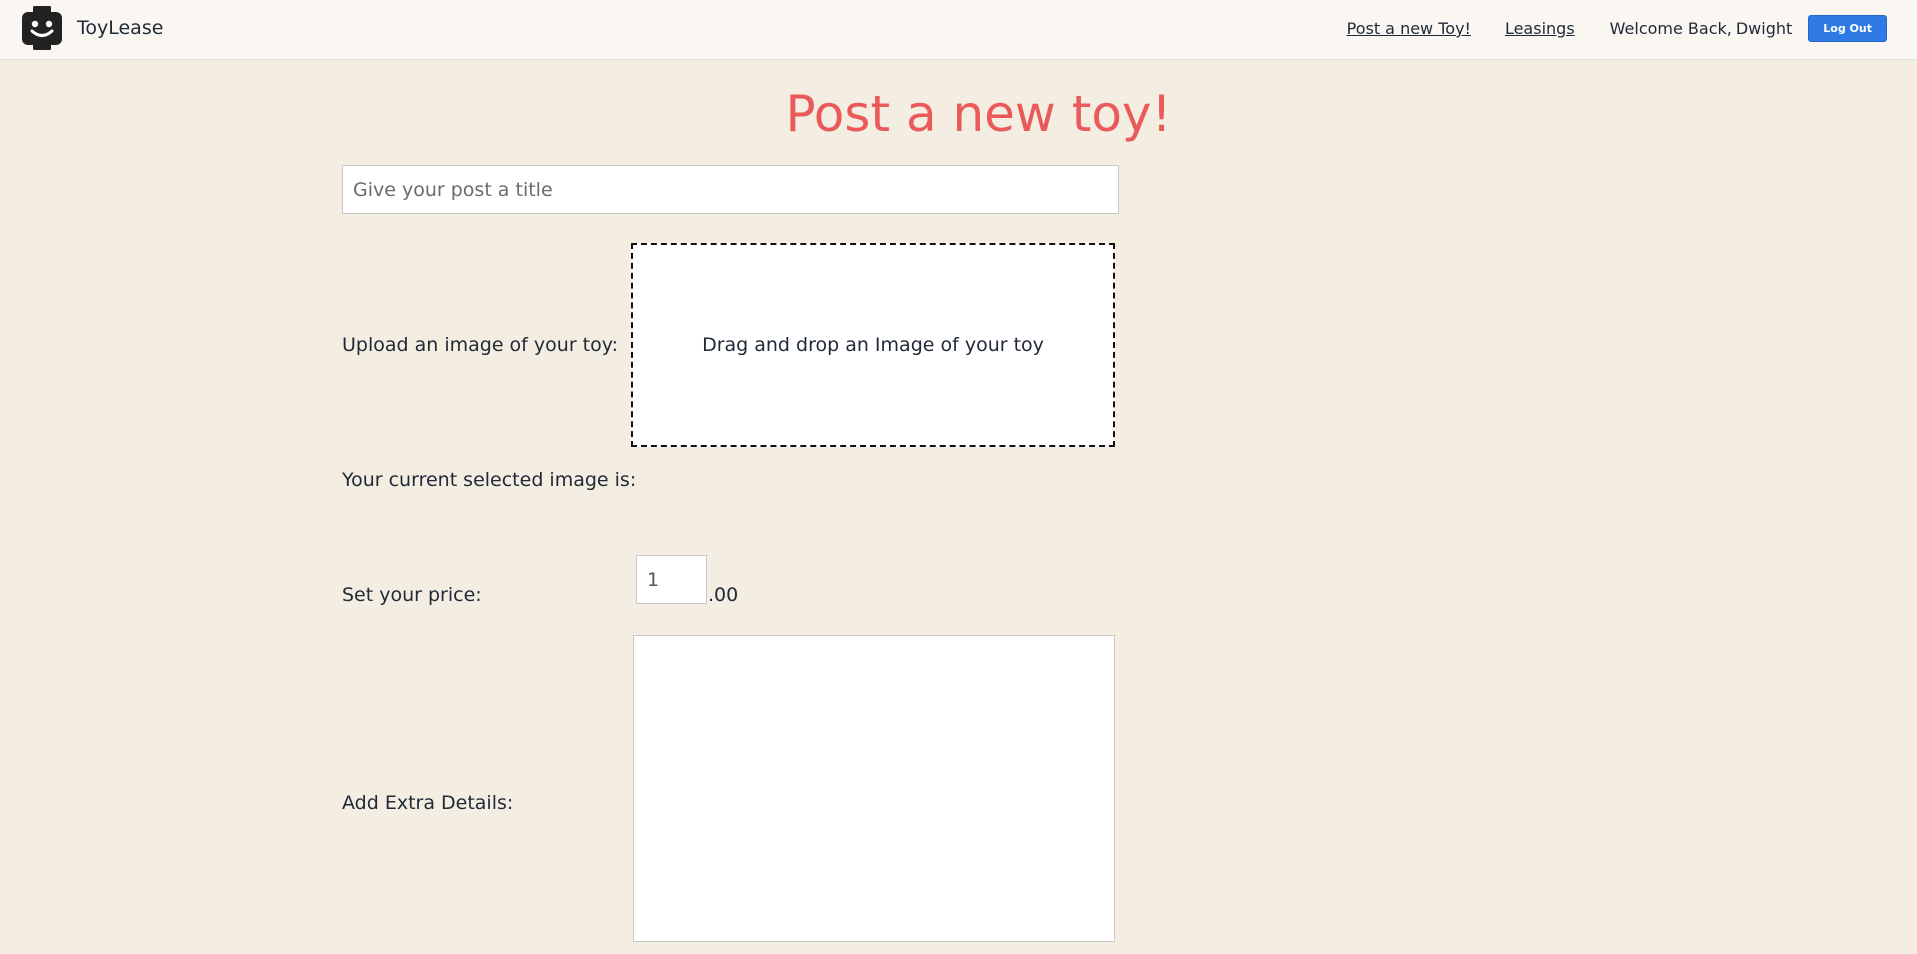 The width and height of the screenshot is (1917, 954). I want to click on nav-link-leasings: Leasings, so click(1540, 28).